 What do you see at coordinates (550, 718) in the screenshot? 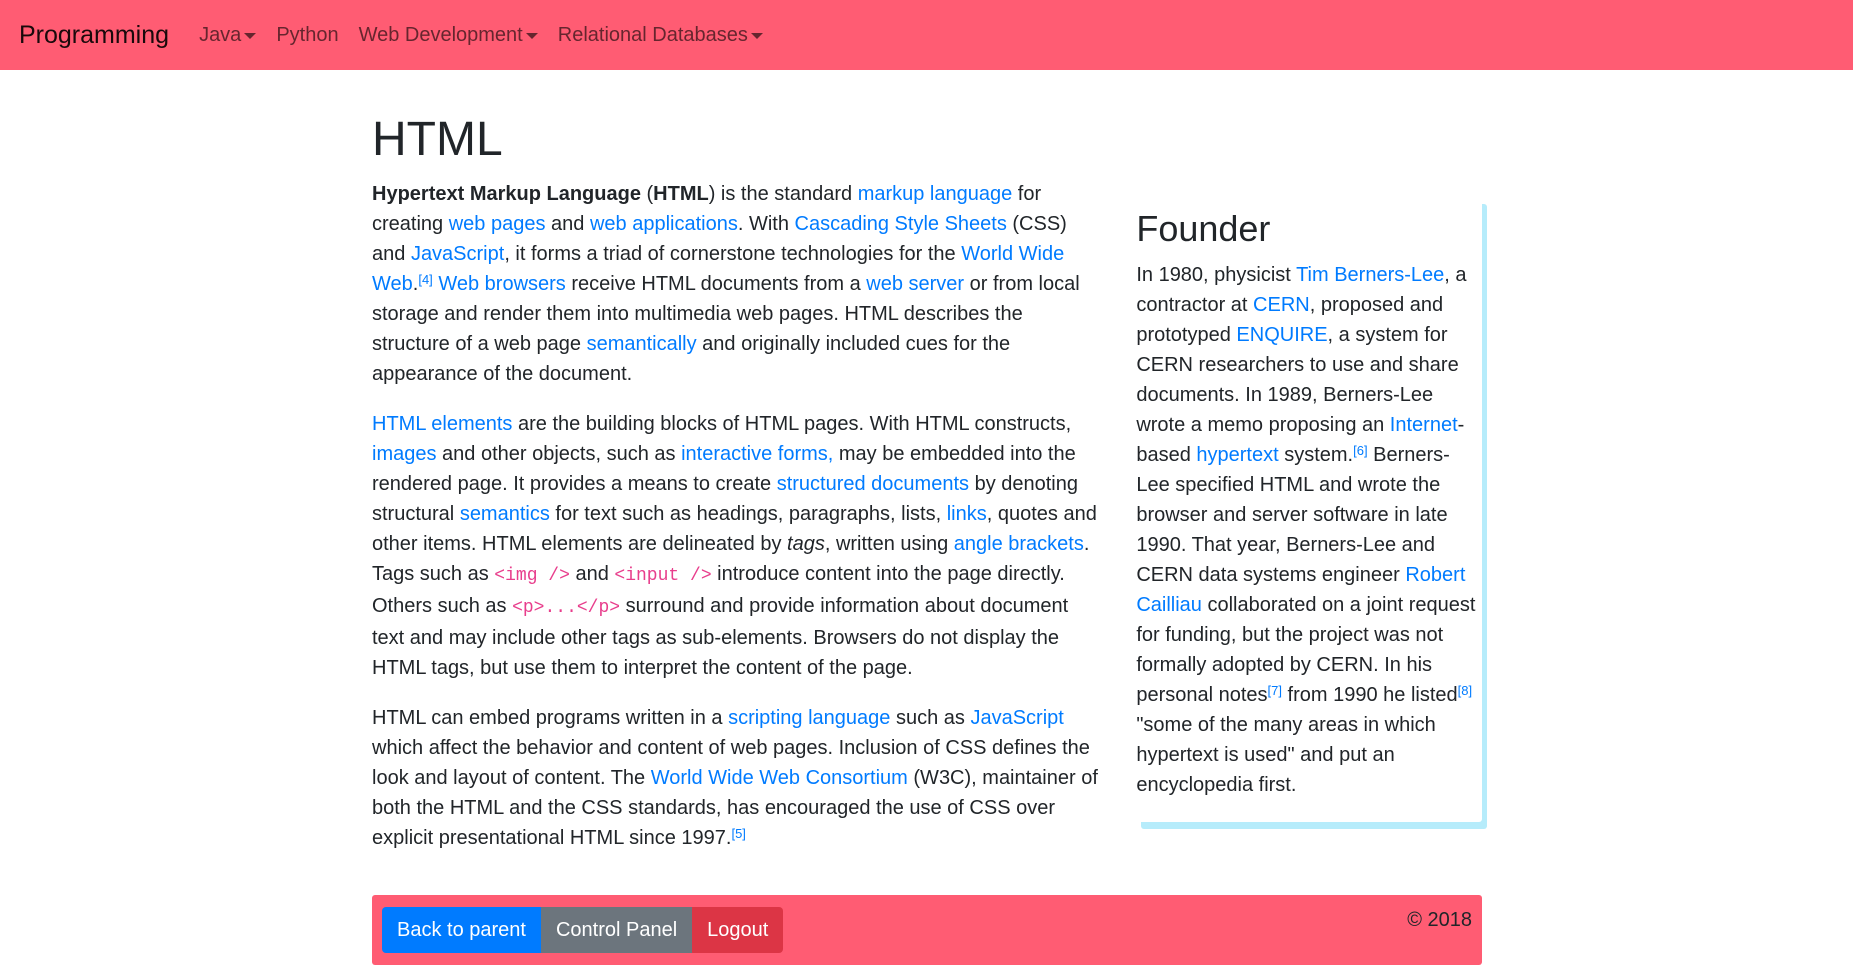
I see `text: HTML can embed programs written in a` at bounding box center [550, 718].